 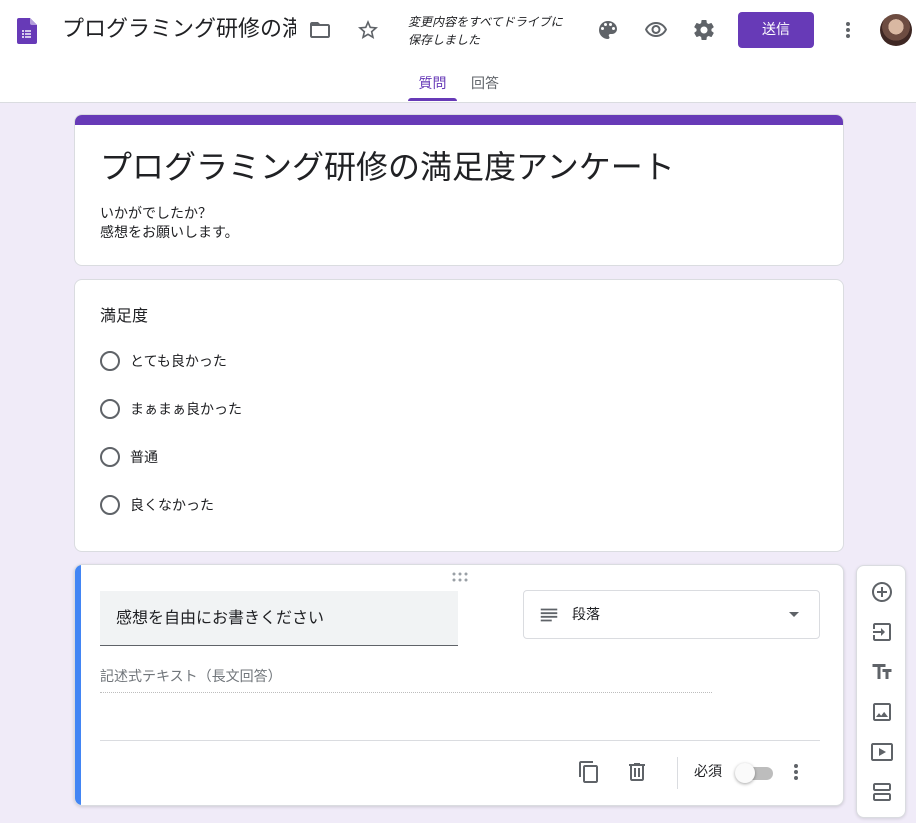 What do you see at coordinates (178, 362) in the screenshot?
I see `choice-label: とても良かった` at bounding box center [178, 362].